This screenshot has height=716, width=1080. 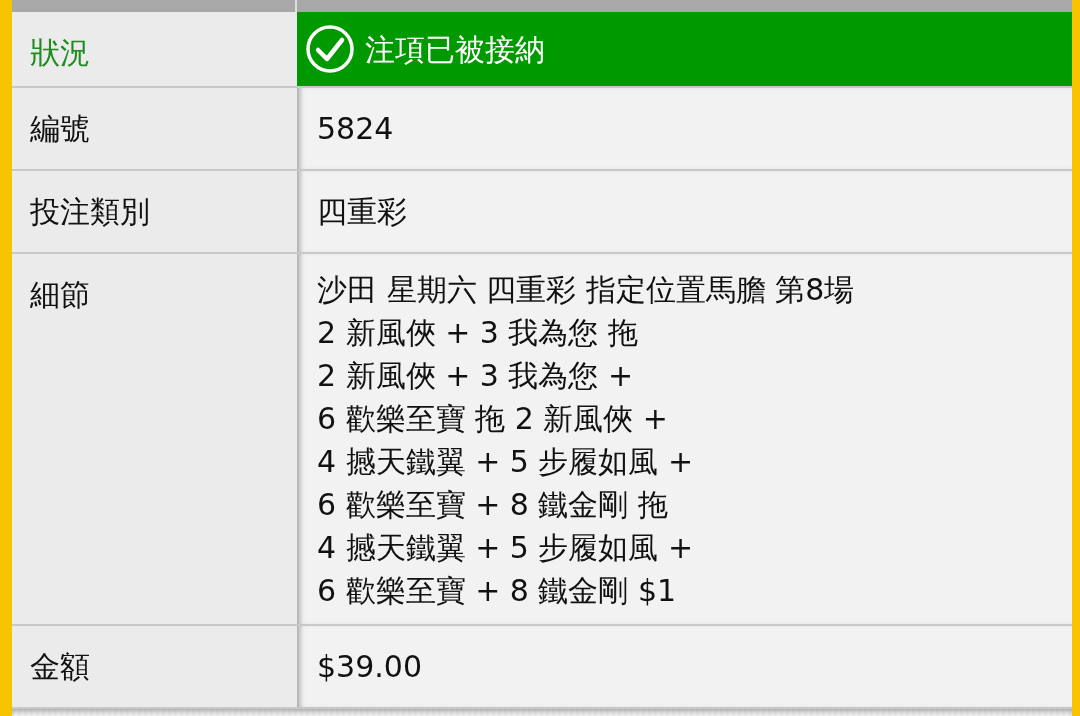 What do you see at coordinates (493, 419) in the screenshot?
I see `bet-detail-line: 6 歡樂至寶 拖 2 新風俠 +` at bounding box center [493, 419].